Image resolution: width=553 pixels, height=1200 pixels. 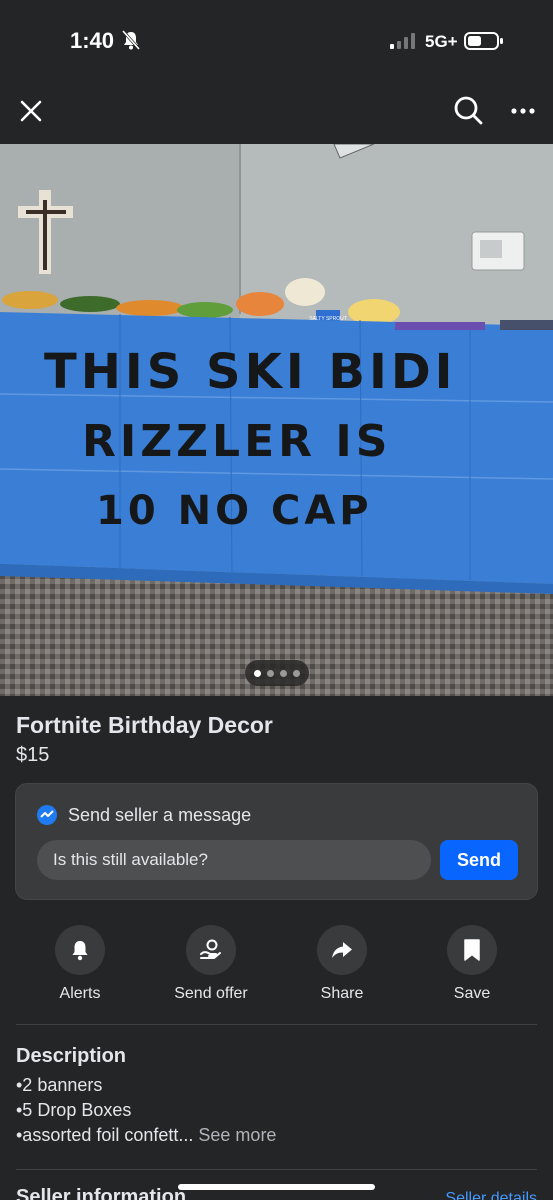 I want to click on close-button, so click(x=31, y=111).